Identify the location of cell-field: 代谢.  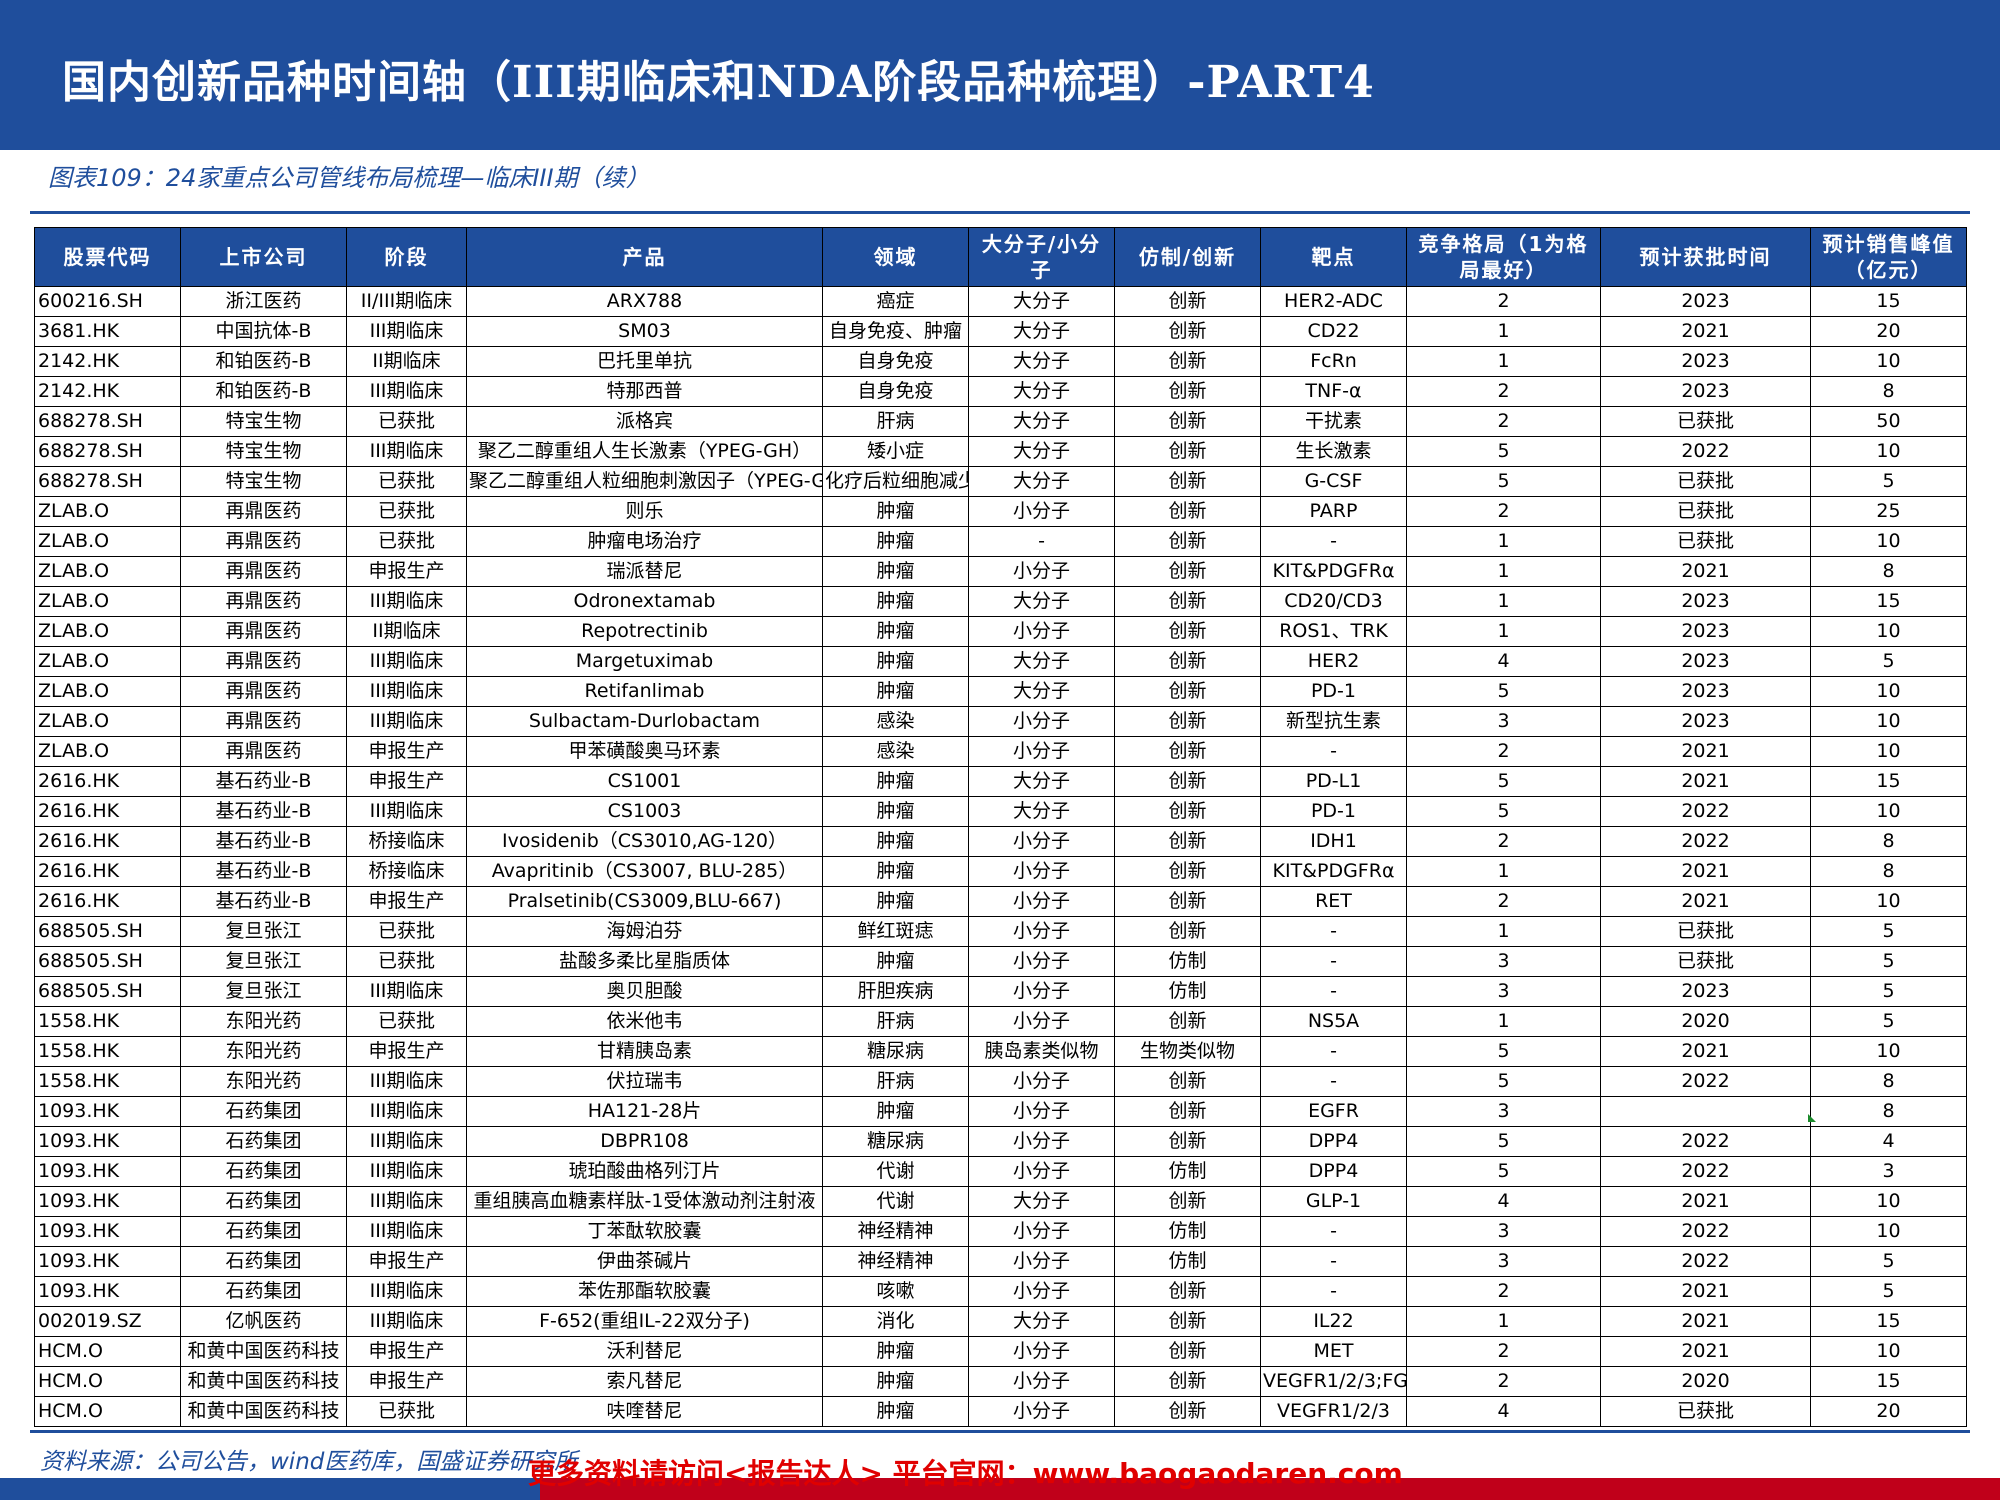
(895, 1171).